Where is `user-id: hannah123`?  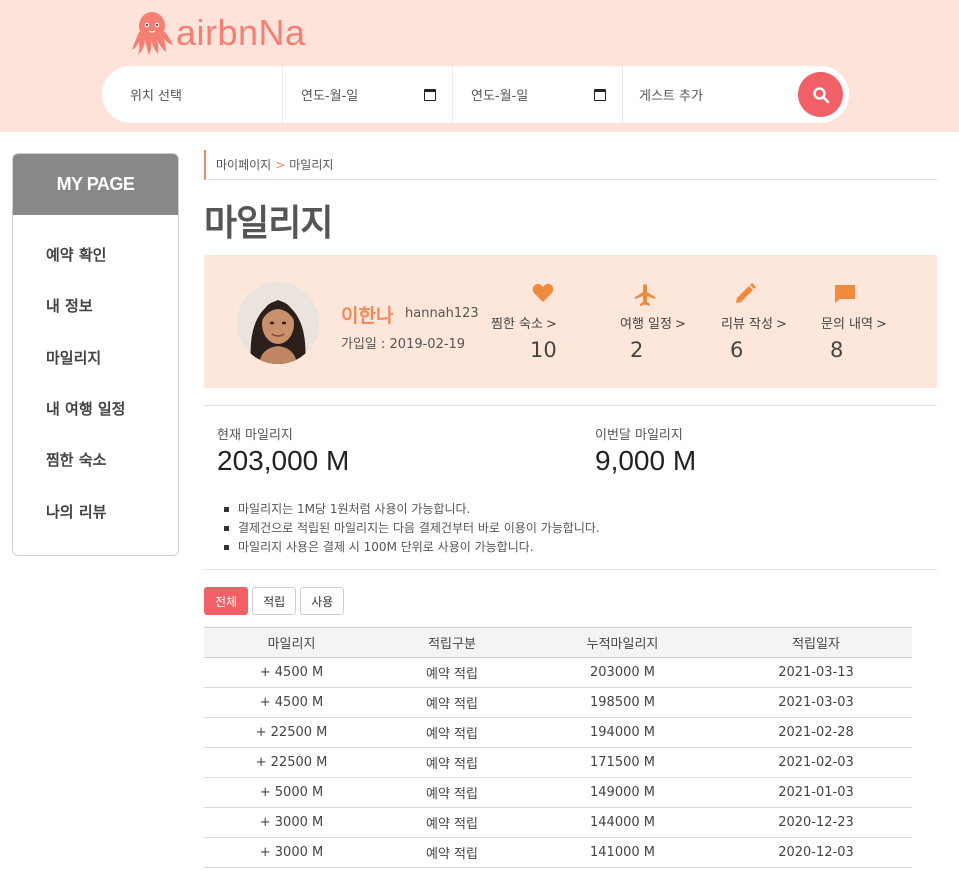
user-id: hannah123 is located at coordinates (442, 313).